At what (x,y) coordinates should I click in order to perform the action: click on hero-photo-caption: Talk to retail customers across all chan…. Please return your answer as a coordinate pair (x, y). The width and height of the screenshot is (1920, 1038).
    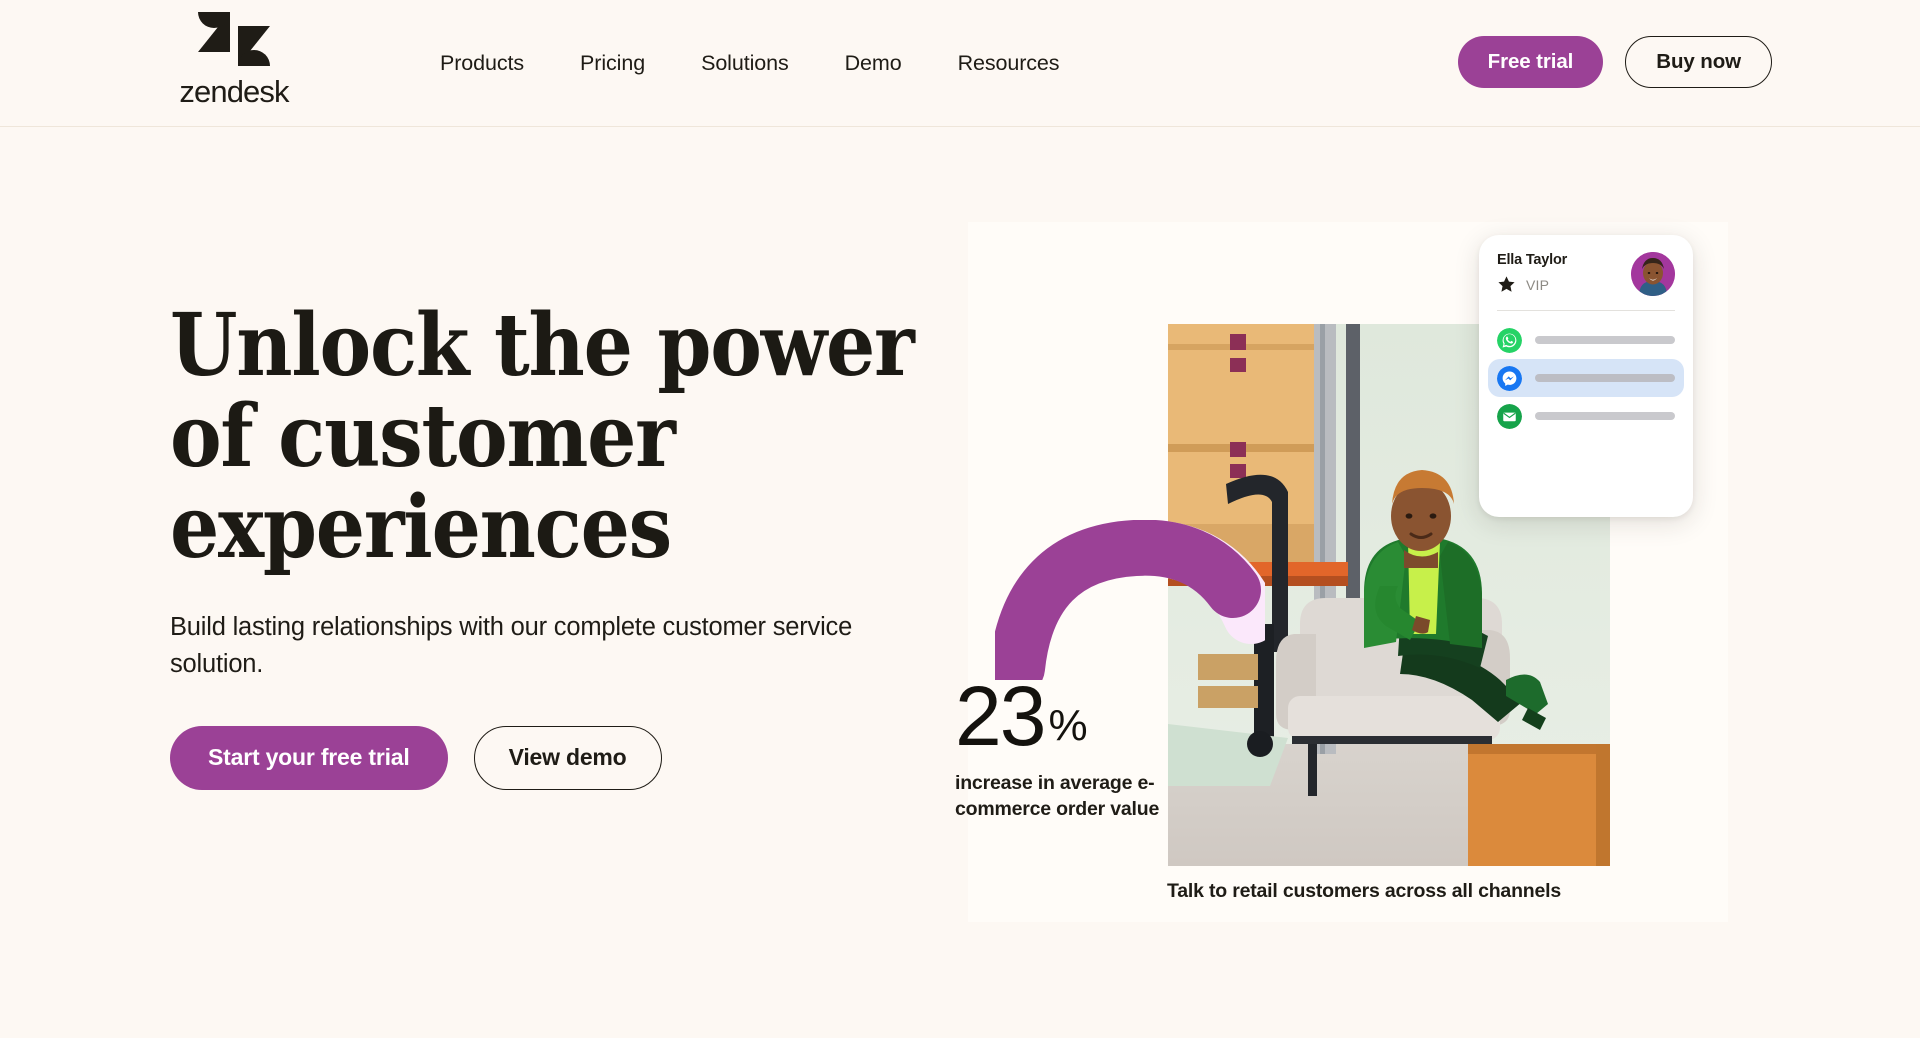
    Looking at the image, I should click on (1364, 891).